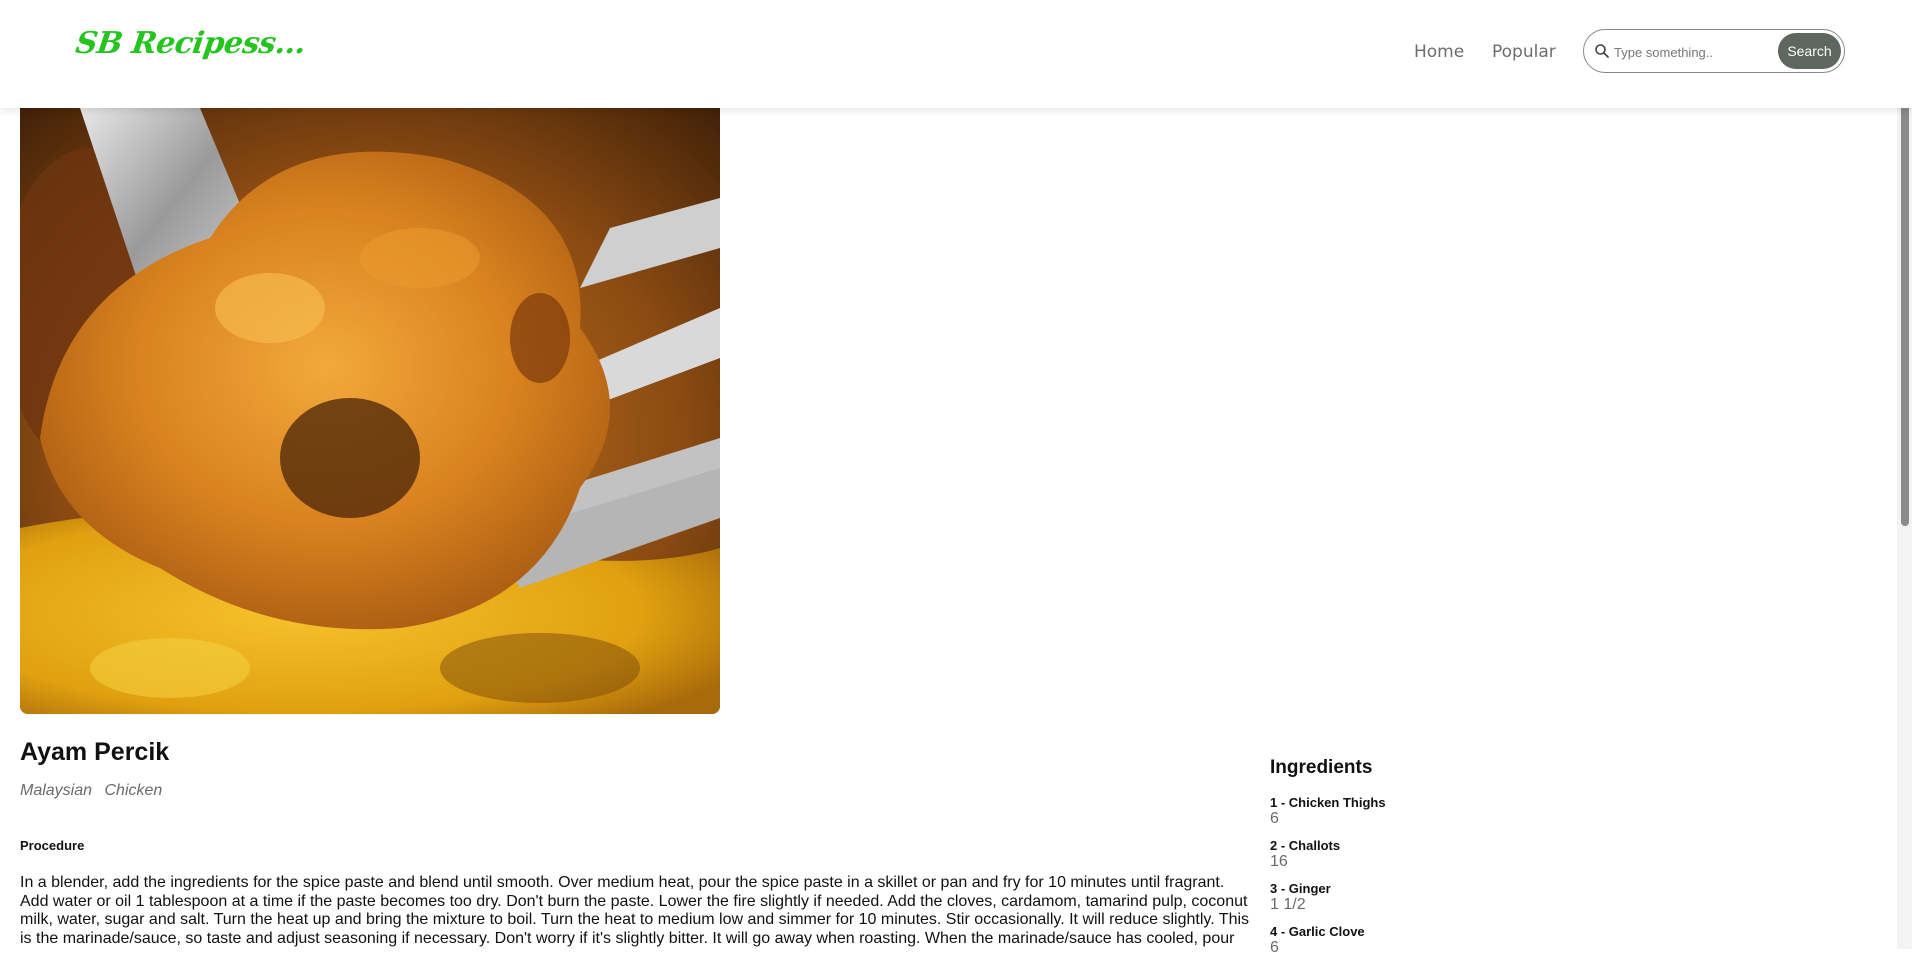 The image size is (1912, 967). Describe the element at coordinates (1305, 845) in the screenshot. I see `ingredient-name: 2 - Challots` at that location.